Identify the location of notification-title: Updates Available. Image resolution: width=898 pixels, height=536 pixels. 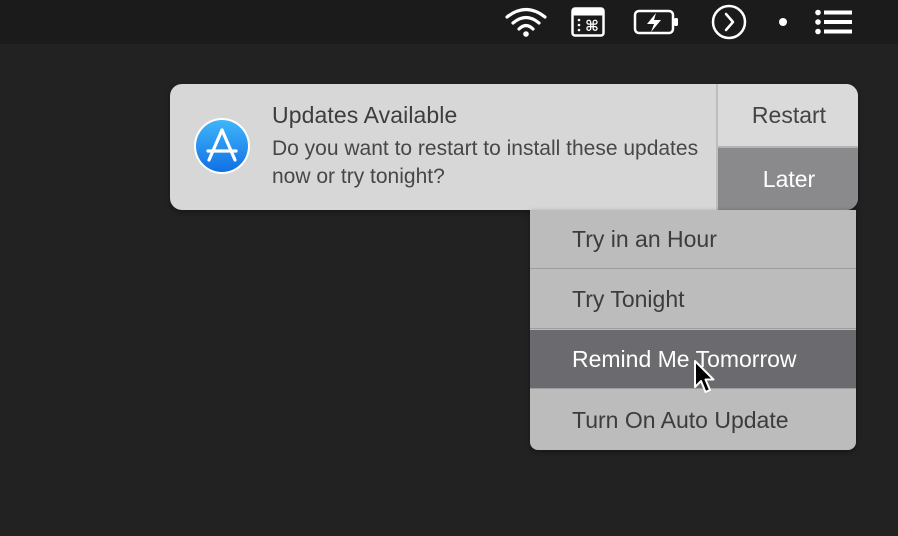
(365, 115).